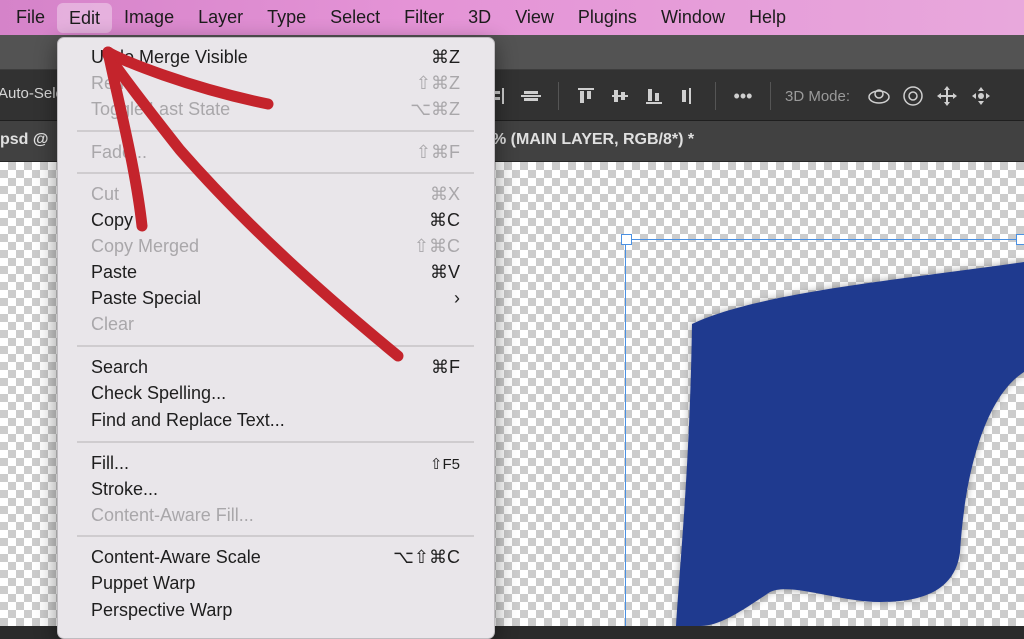 Image resolution: width=1024 pixels, height=639 pixels. I want to click on menu-item-cut: Cut ⌘X, so click(275, 195).